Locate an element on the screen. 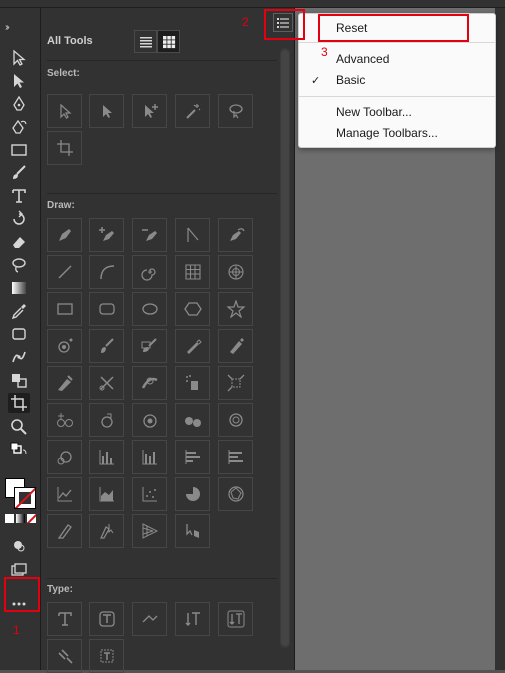 The width and height of the screenshot is (505, 673). puppet-warp-tool-icon is located at coordinates (19, 357).